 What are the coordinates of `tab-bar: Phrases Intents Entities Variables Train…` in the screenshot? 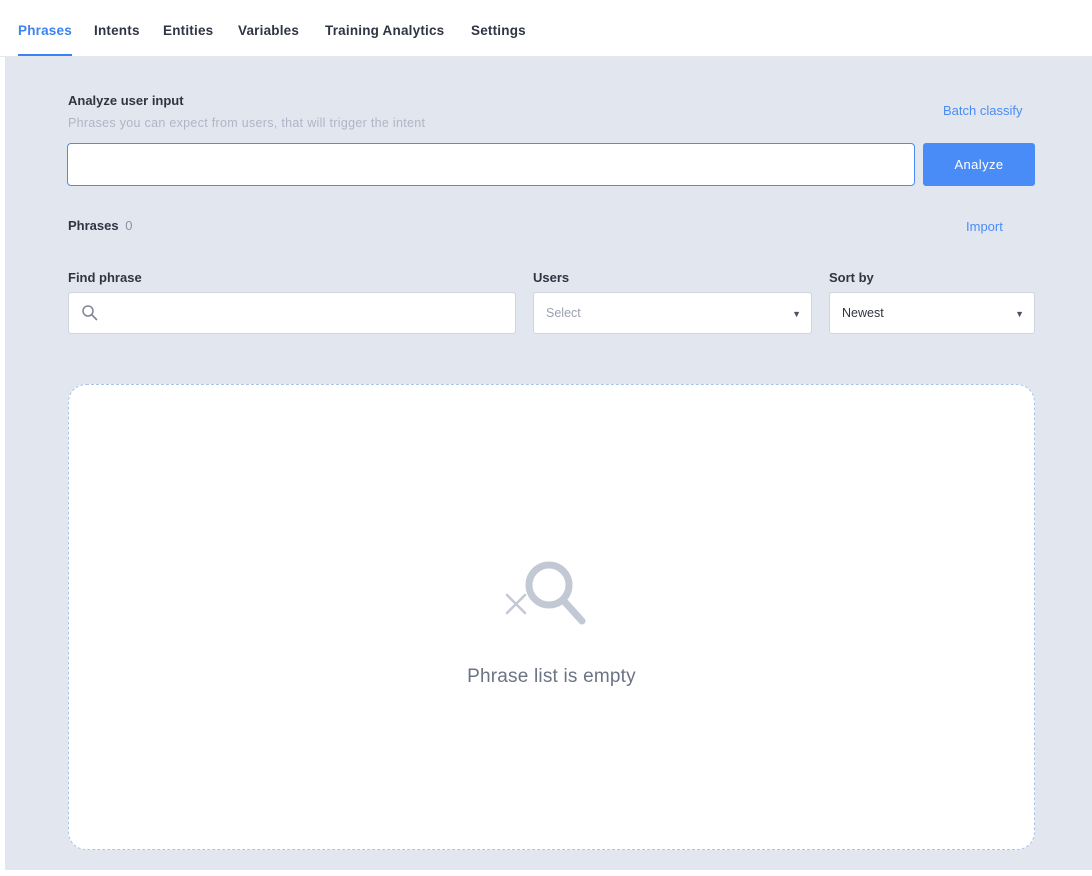 It's located at (546, 28).